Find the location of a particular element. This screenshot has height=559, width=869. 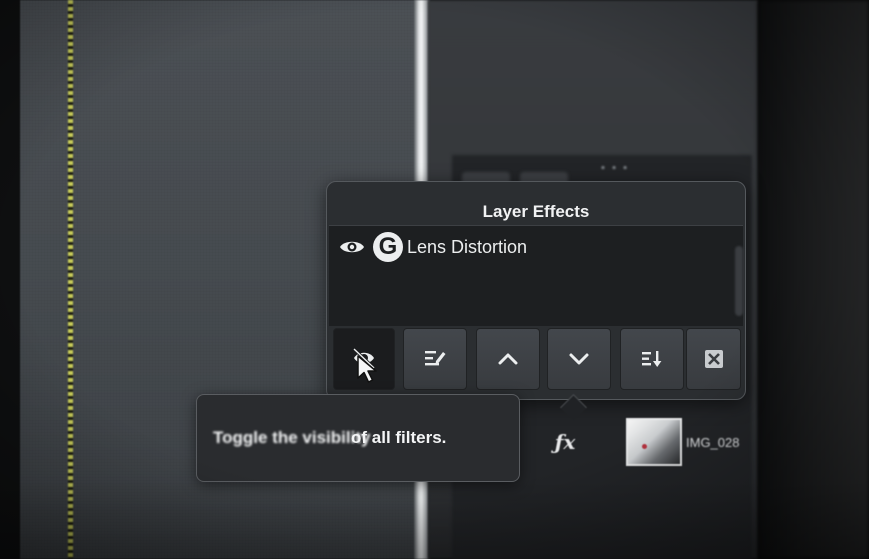

chevron-down-icon is located at coordinates (579, 359).